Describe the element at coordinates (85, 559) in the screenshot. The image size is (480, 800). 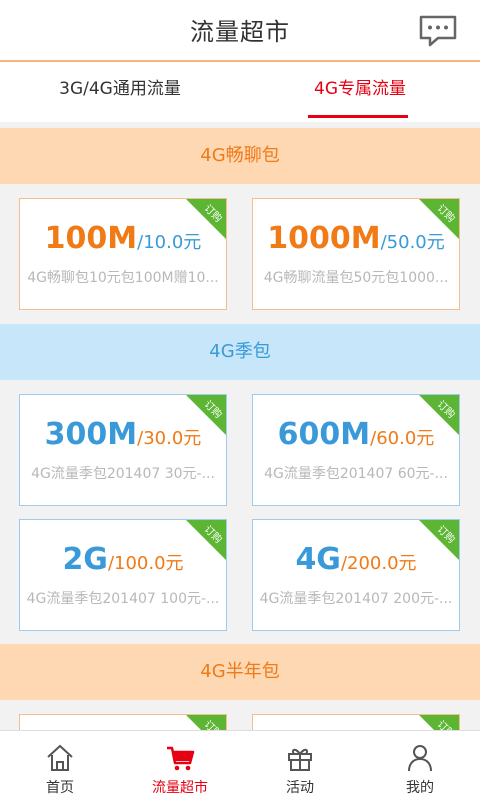
I see `package-amount: 2G` at that location.